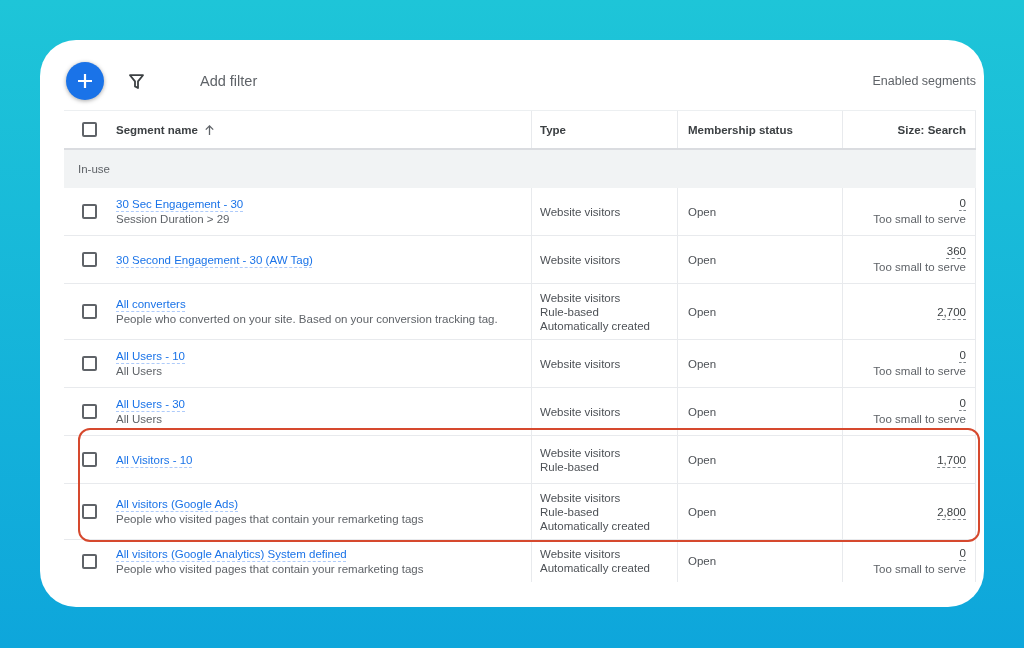  What do you see at coordinates (307, 319) in the screenshot?
I see `segment-description: People who converted on your site. Based on your conversion tracking tag.` at bounding box center [307, 319].